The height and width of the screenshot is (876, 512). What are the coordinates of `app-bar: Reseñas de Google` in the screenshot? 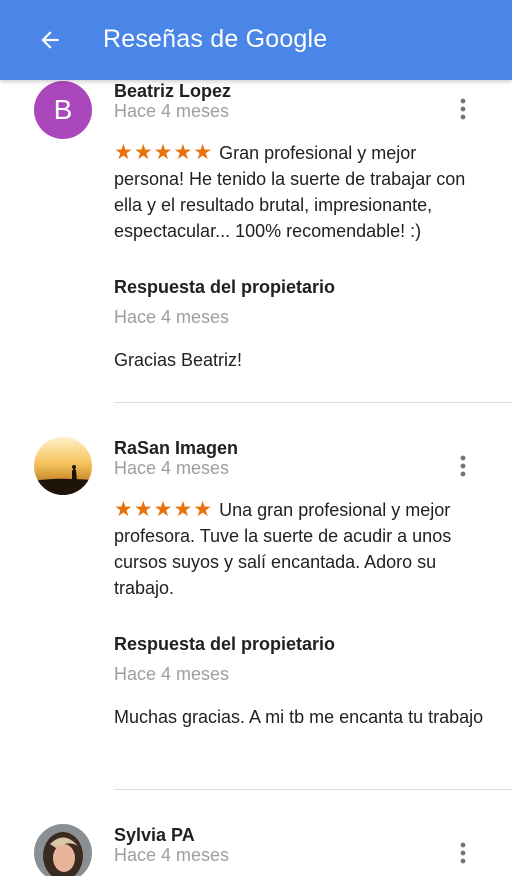 It's located at (256, 40).